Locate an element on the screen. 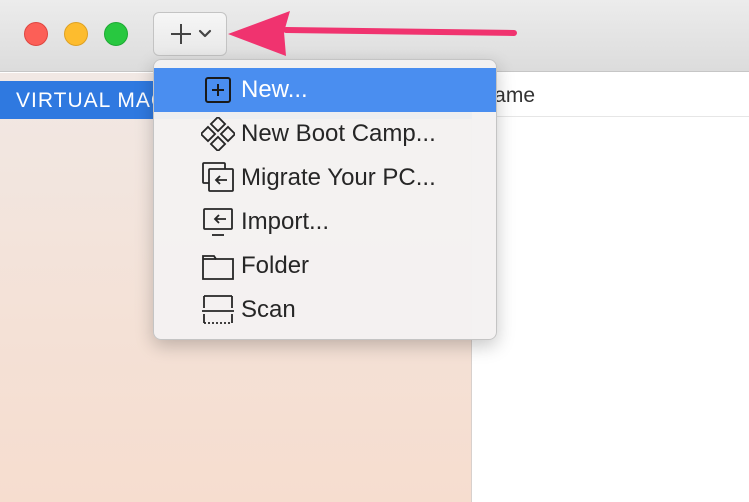  menu-item-label: Scan is located at coordinates (268, 309).